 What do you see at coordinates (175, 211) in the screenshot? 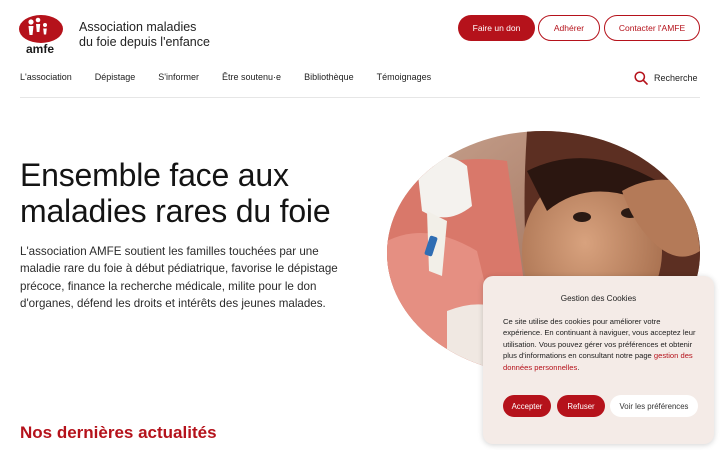
I see `hero-title-line2: maladies rares du foie` at bounding box center [175, 211].